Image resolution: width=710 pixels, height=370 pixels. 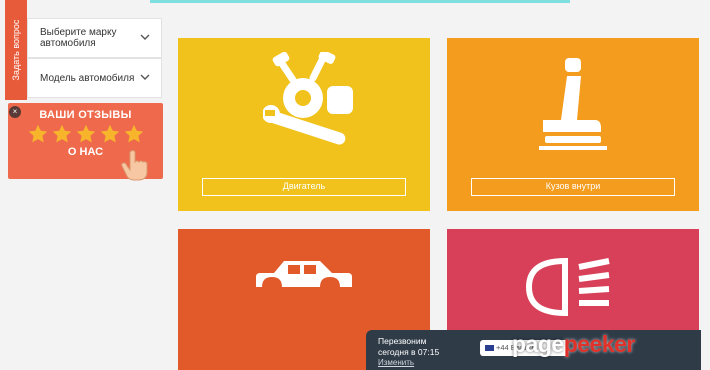 I want to click on ask-question-tab: Задать вопрос, so click(x=16, y=50).